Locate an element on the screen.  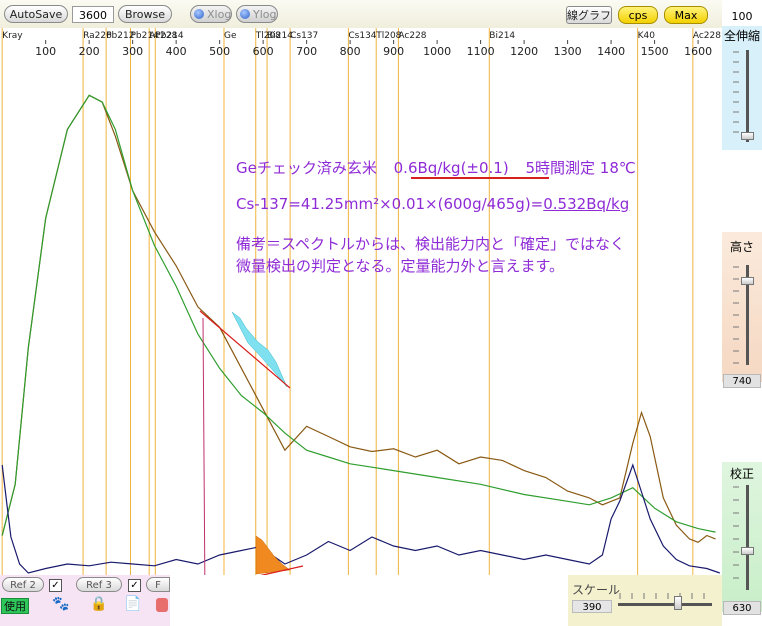
isotope-label: Cs134 is located at coordinates (362, 36).